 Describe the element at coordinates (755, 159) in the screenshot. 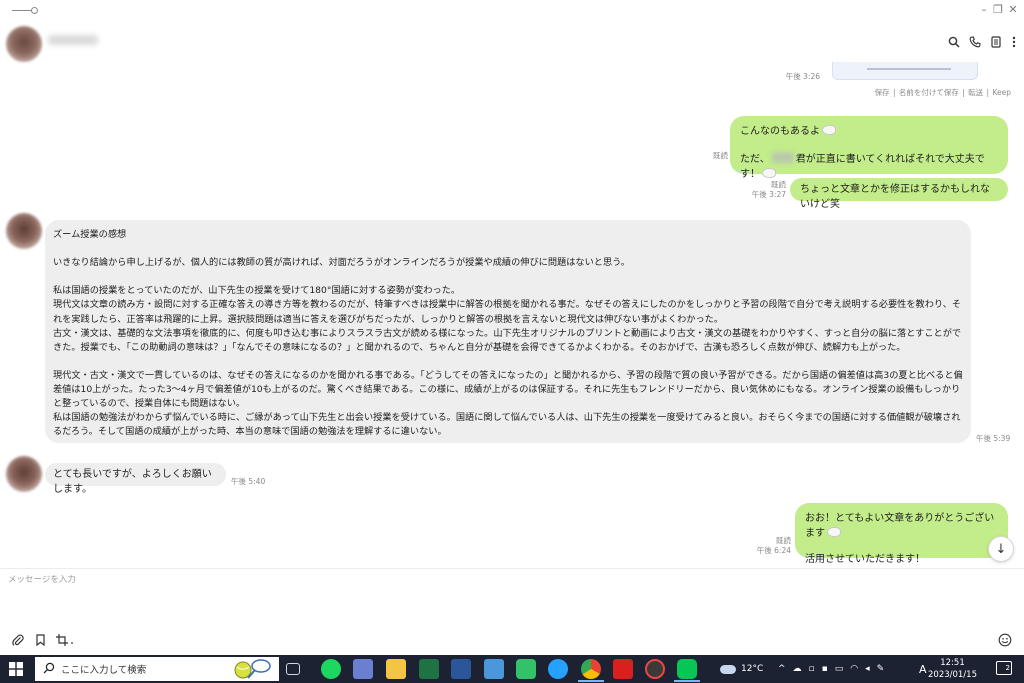

I see `message-text: ただ、` at that location.